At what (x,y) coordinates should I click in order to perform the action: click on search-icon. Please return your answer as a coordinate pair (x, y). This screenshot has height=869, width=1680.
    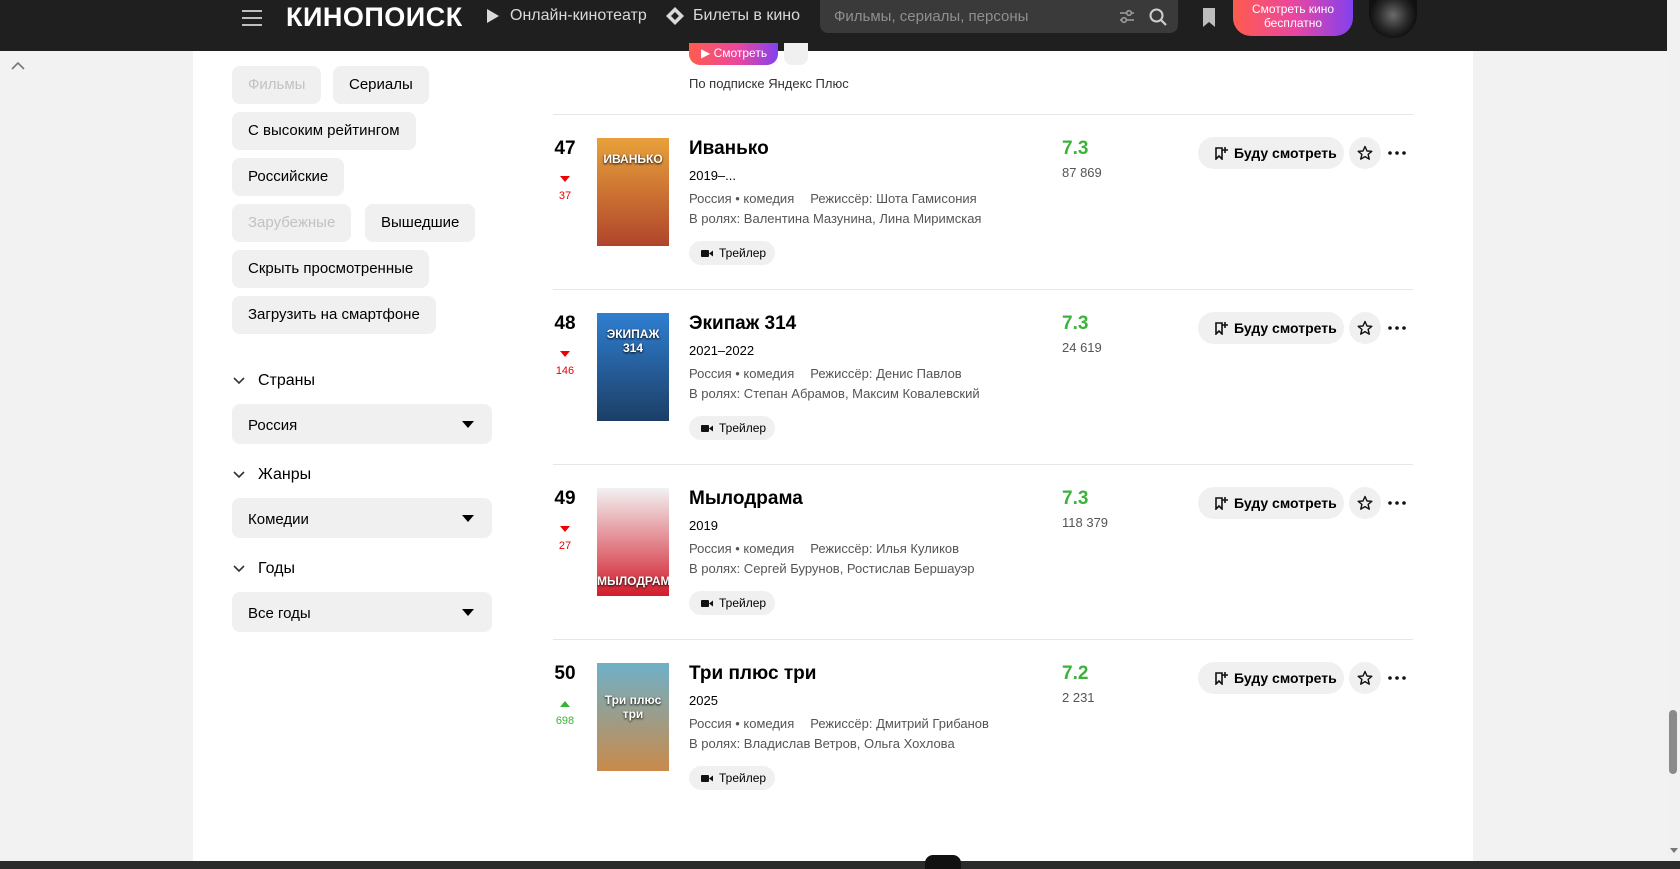
    Looking at the image, I should click on (1158, 17).